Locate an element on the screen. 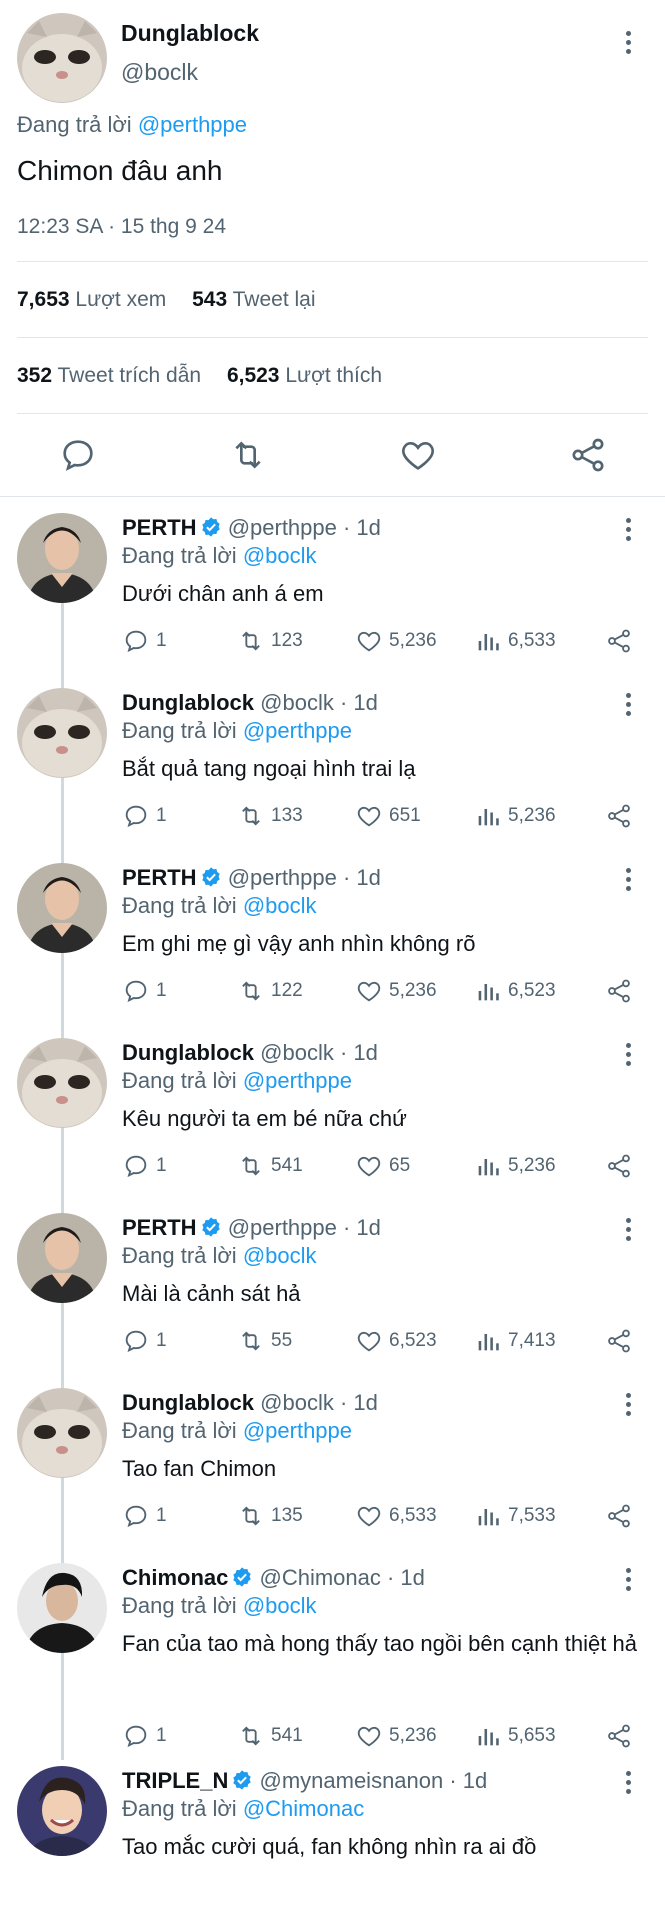  retweet-icon is located at coordinates (248, 455).